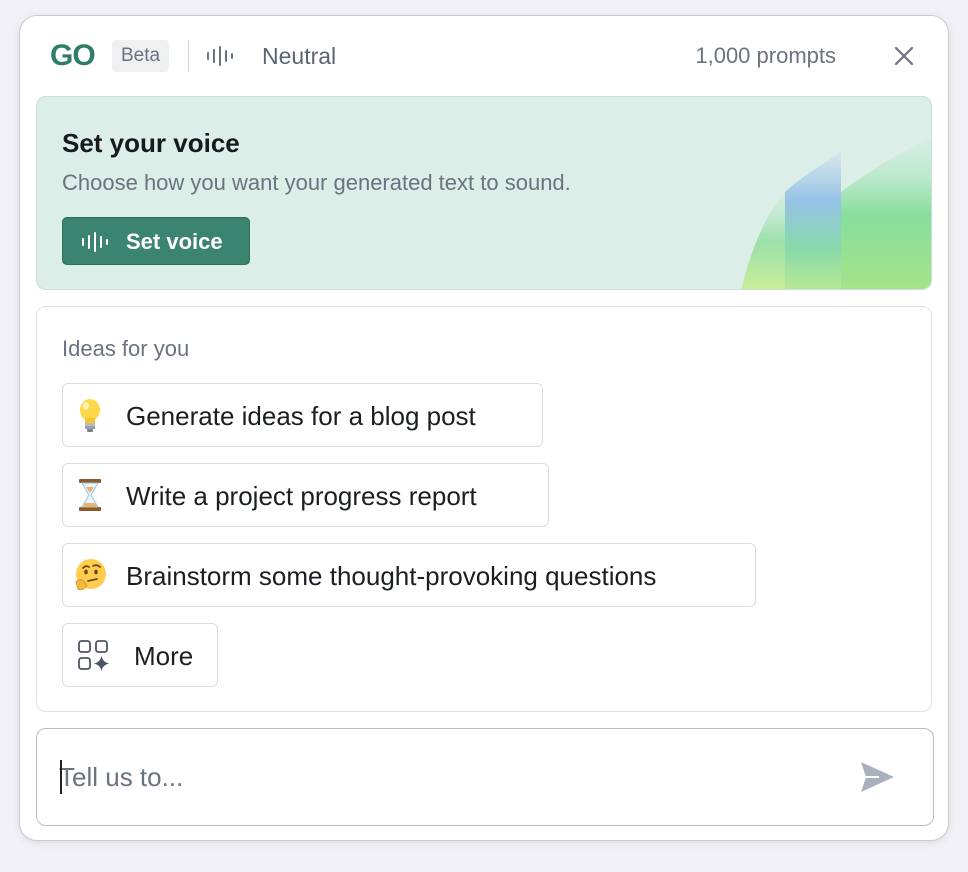 The width and height of the screenshot is (968, 872). Describe the element at coordinates (439, 777) in the screenshot. I see `prompt-input` at that location.